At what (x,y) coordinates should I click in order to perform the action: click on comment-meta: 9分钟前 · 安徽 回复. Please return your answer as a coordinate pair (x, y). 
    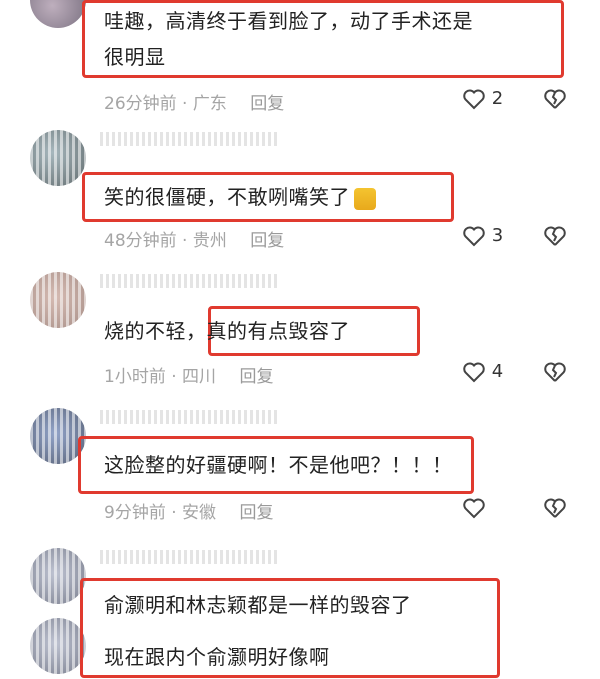
    Looking at the image, I should click on (188, 510).